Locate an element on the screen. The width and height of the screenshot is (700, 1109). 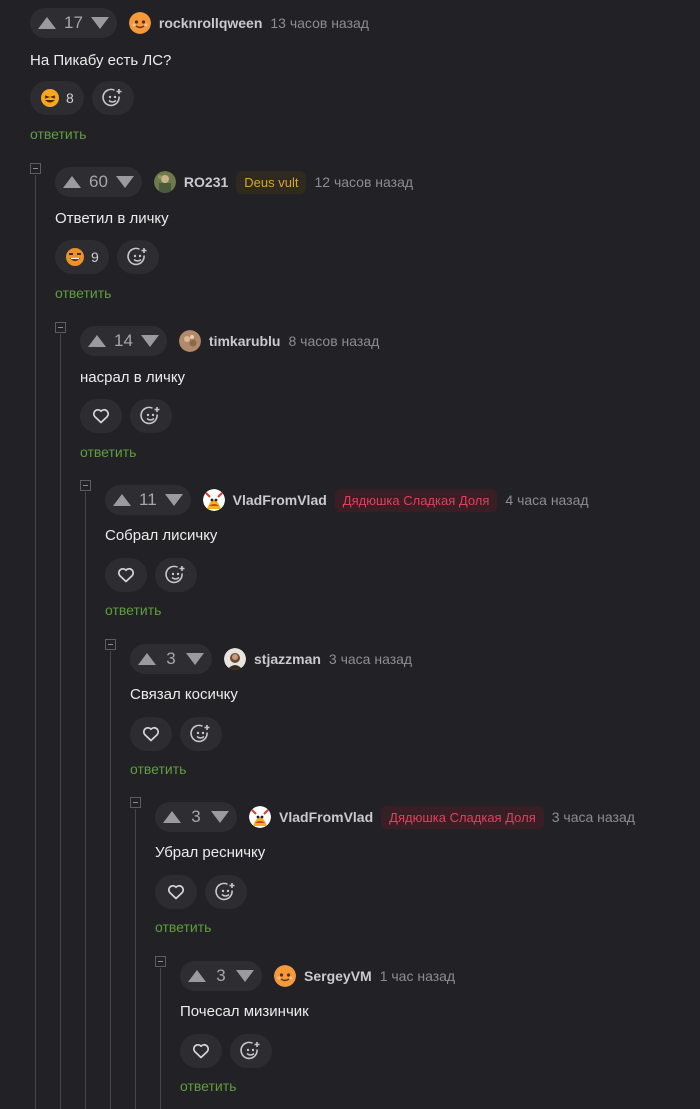
rating-count: 11 is located at coordinates (148, 499).